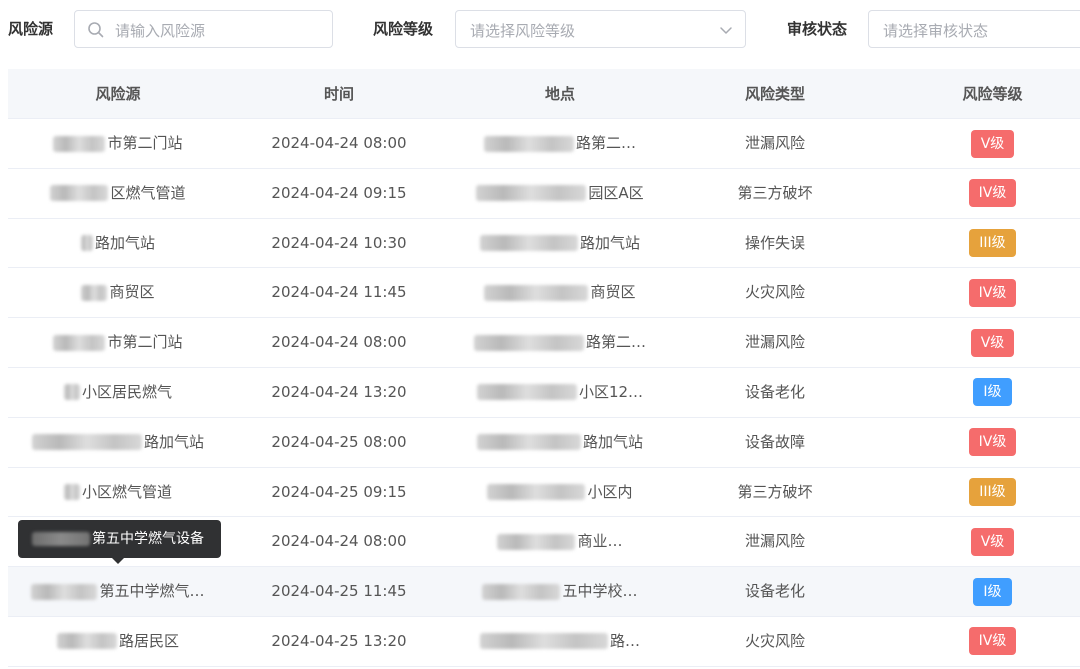 This screenshot has height=669, width=1080. I want to click on cell-time: 2024-04-24 09:15, so click(339, 192).